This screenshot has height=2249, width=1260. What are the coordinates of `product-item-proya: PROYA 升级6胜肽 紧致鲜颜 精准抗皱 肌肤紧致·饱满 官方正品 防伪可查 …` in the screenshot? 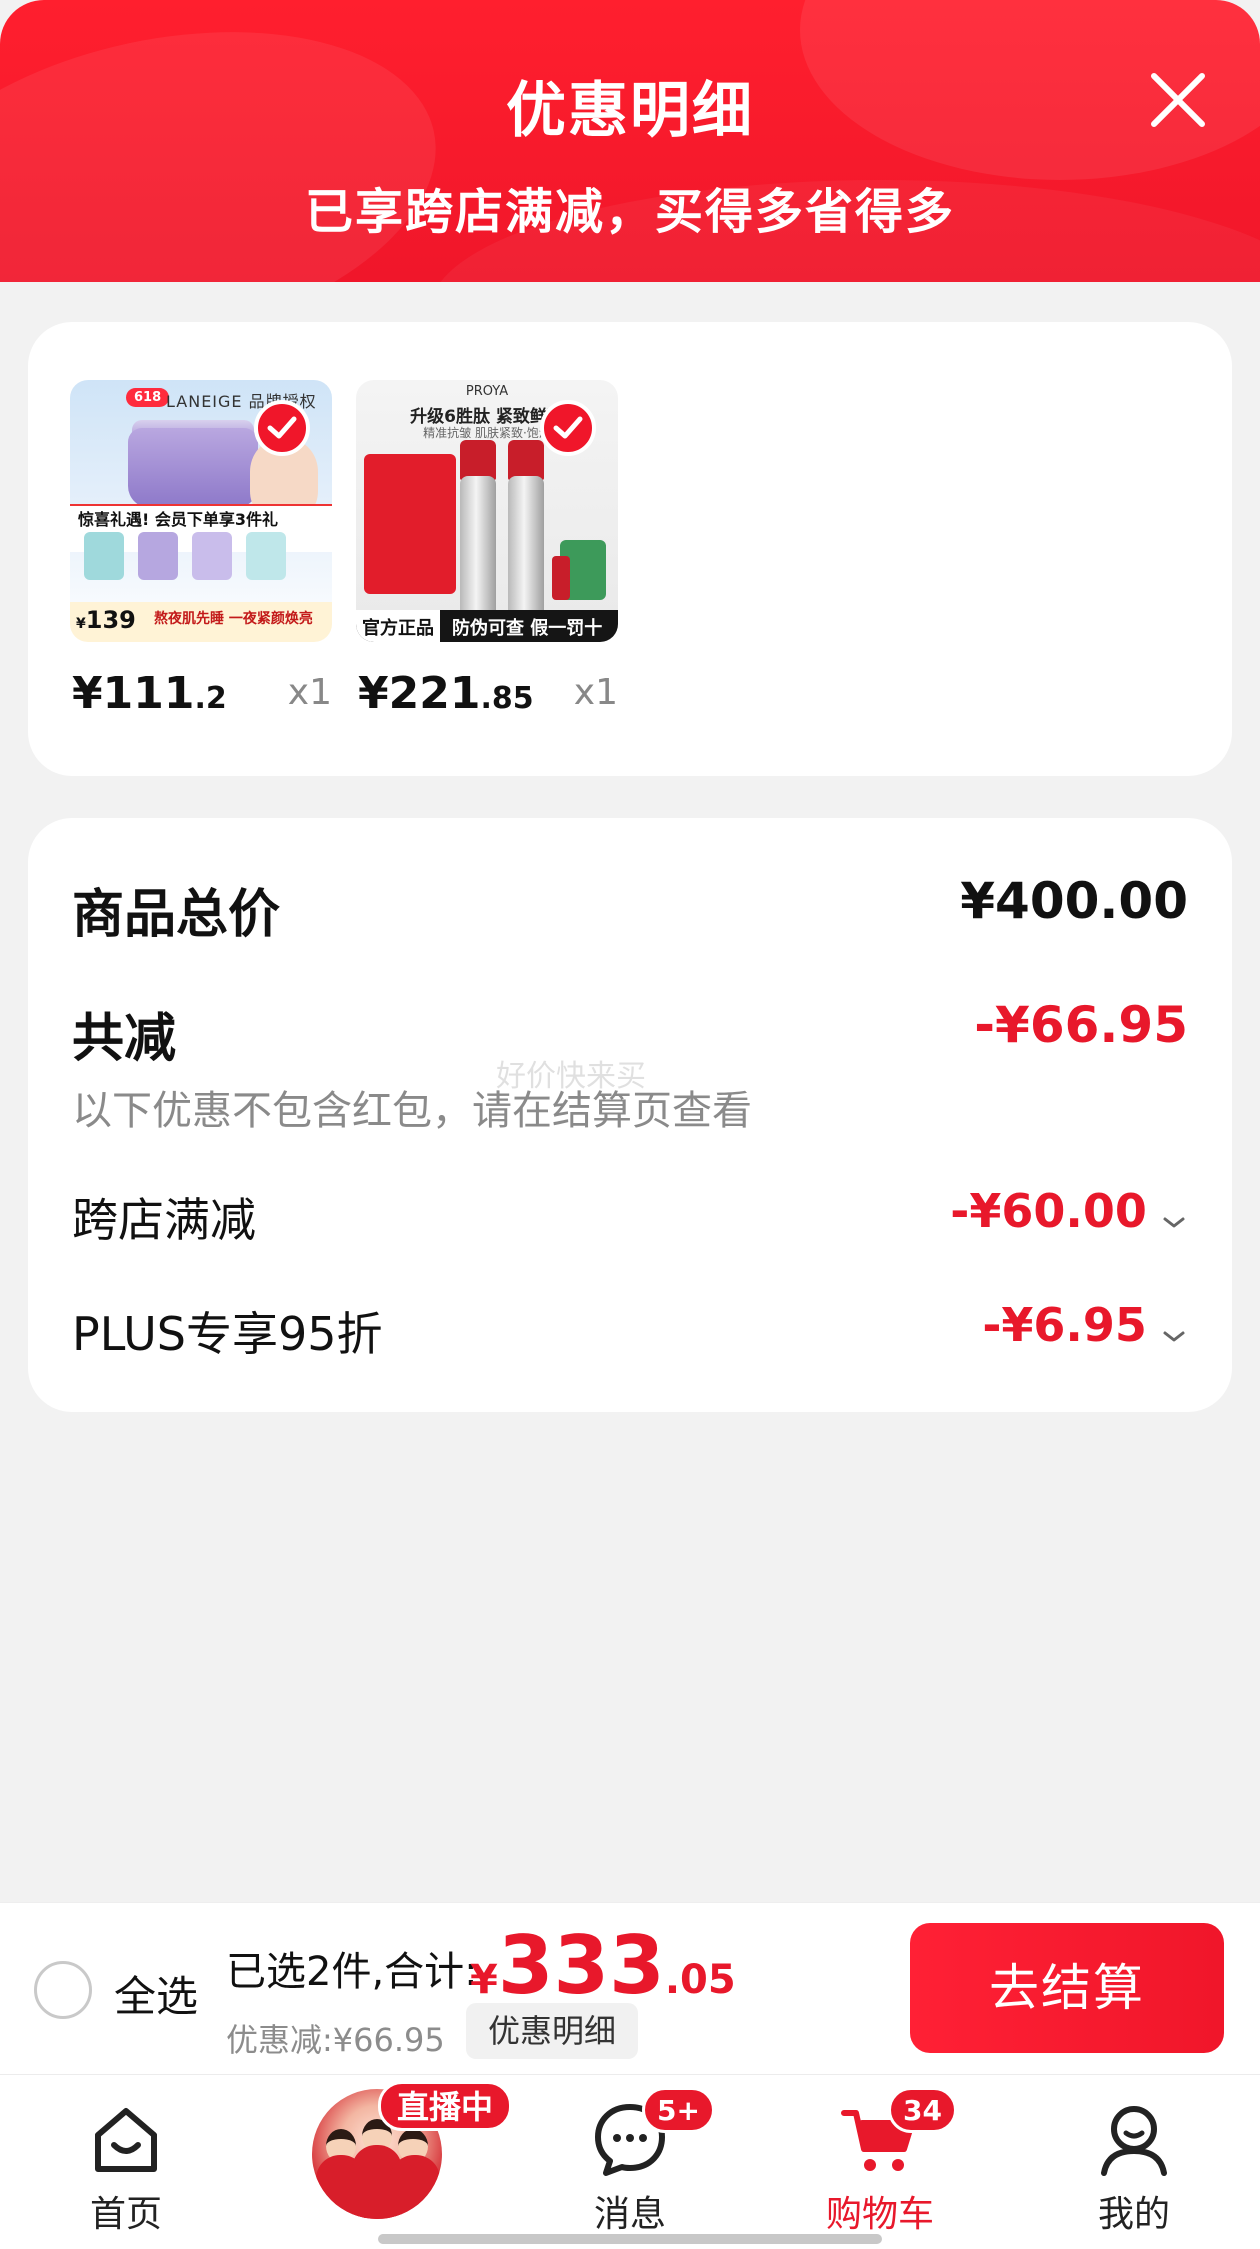 It's located at (487, 549).